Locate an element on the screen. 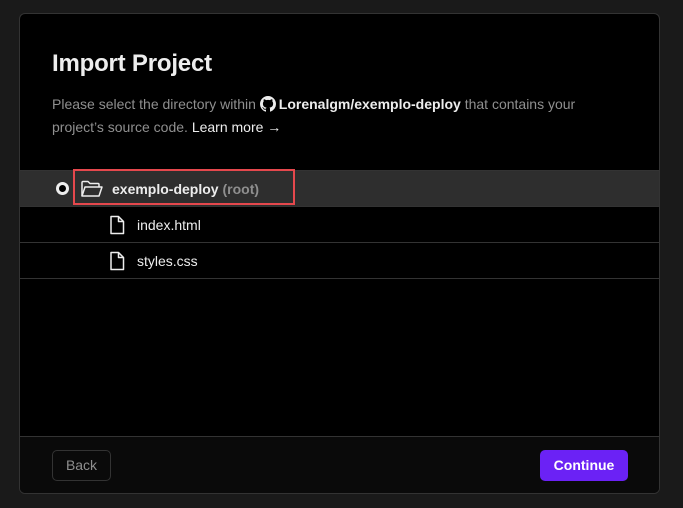  back-button: Back is located at coordinates (81, 465).